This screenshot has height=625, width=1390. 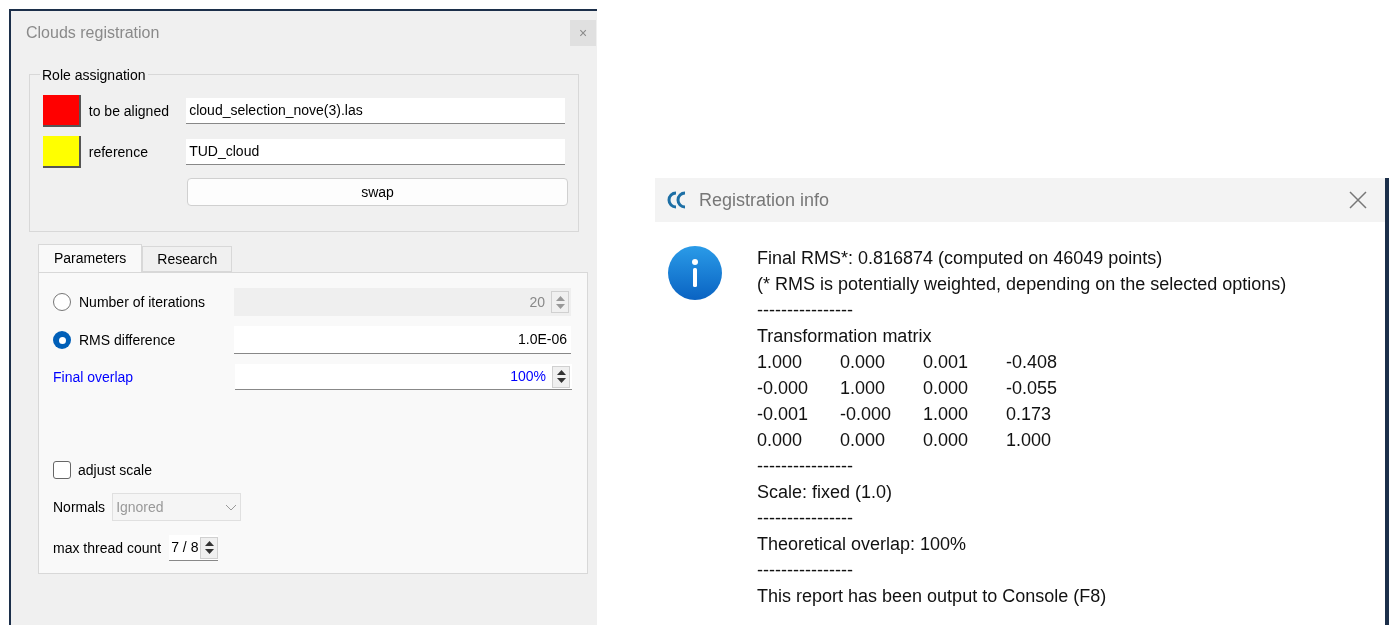 What do you see at coordinates (1029, 414) in the screenshot?
I see `matrix-value: 0.173` at bounding box center [1029, 414].